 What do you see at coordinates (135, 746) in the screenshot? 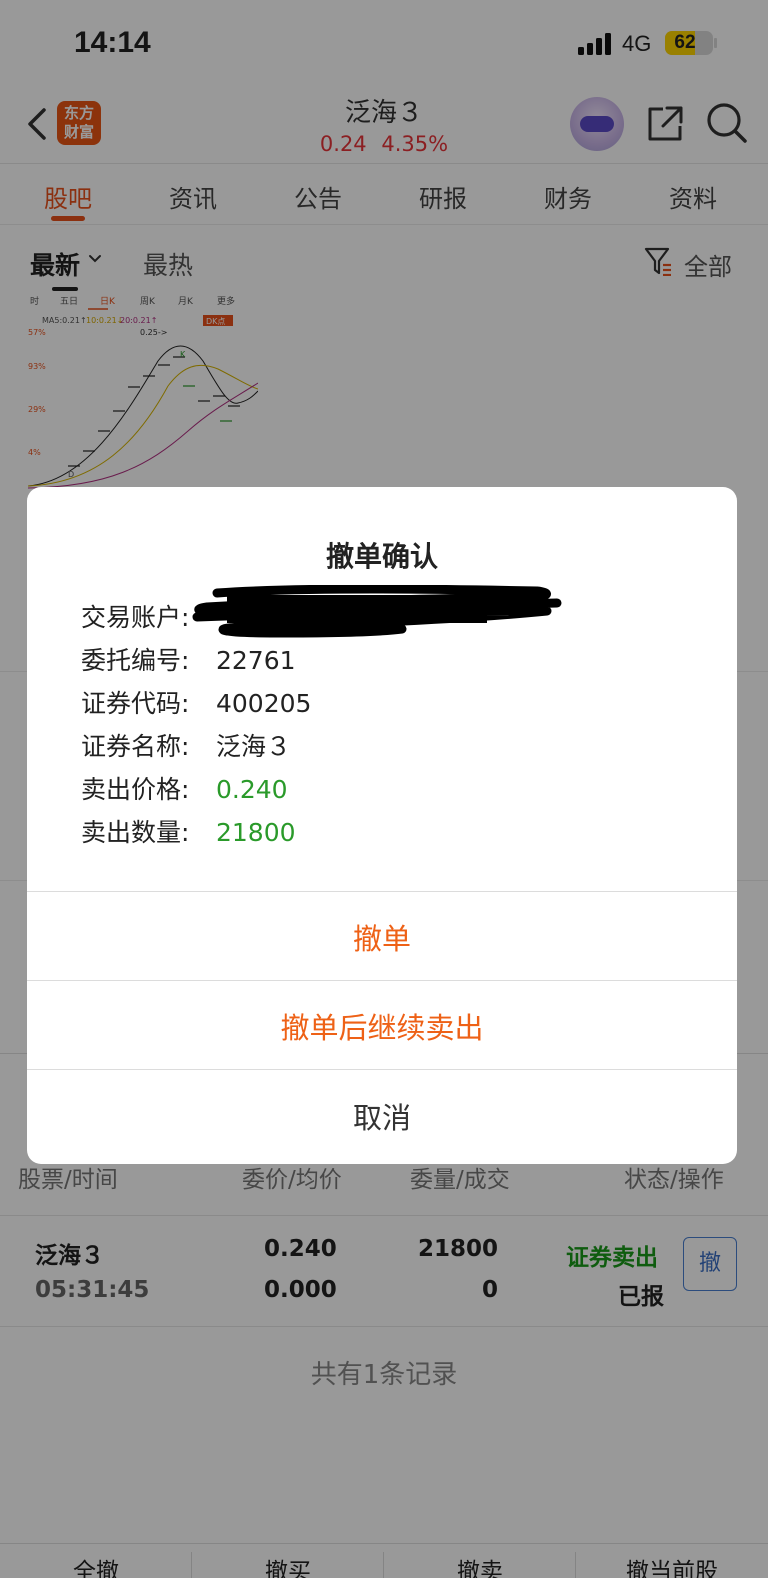
I see `field-security-name-label: 证券名称:` at bounding box center [135, 746].